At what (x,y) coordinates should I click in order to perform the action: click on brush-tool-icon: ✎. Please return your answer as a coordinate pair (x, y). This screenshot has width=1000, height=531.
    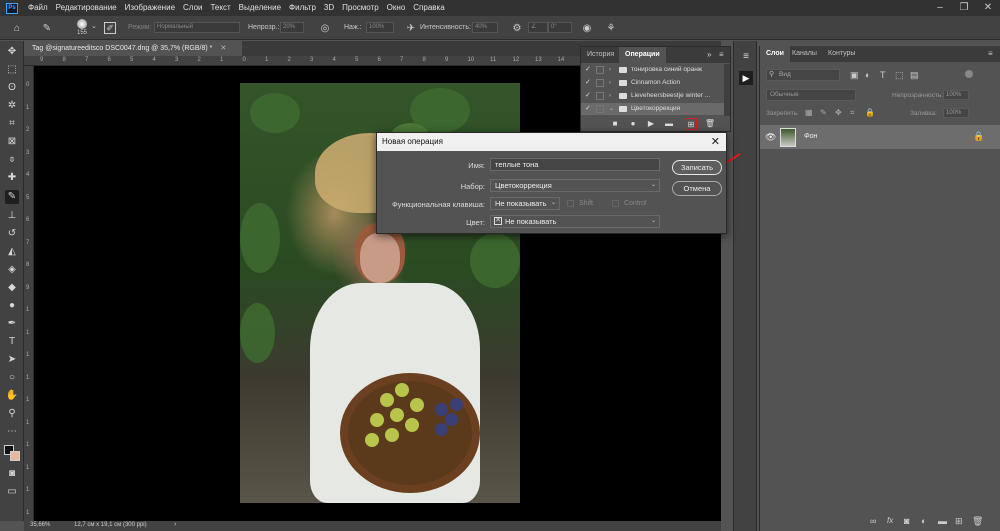
    Looking at the image, I should click on (47, 28).